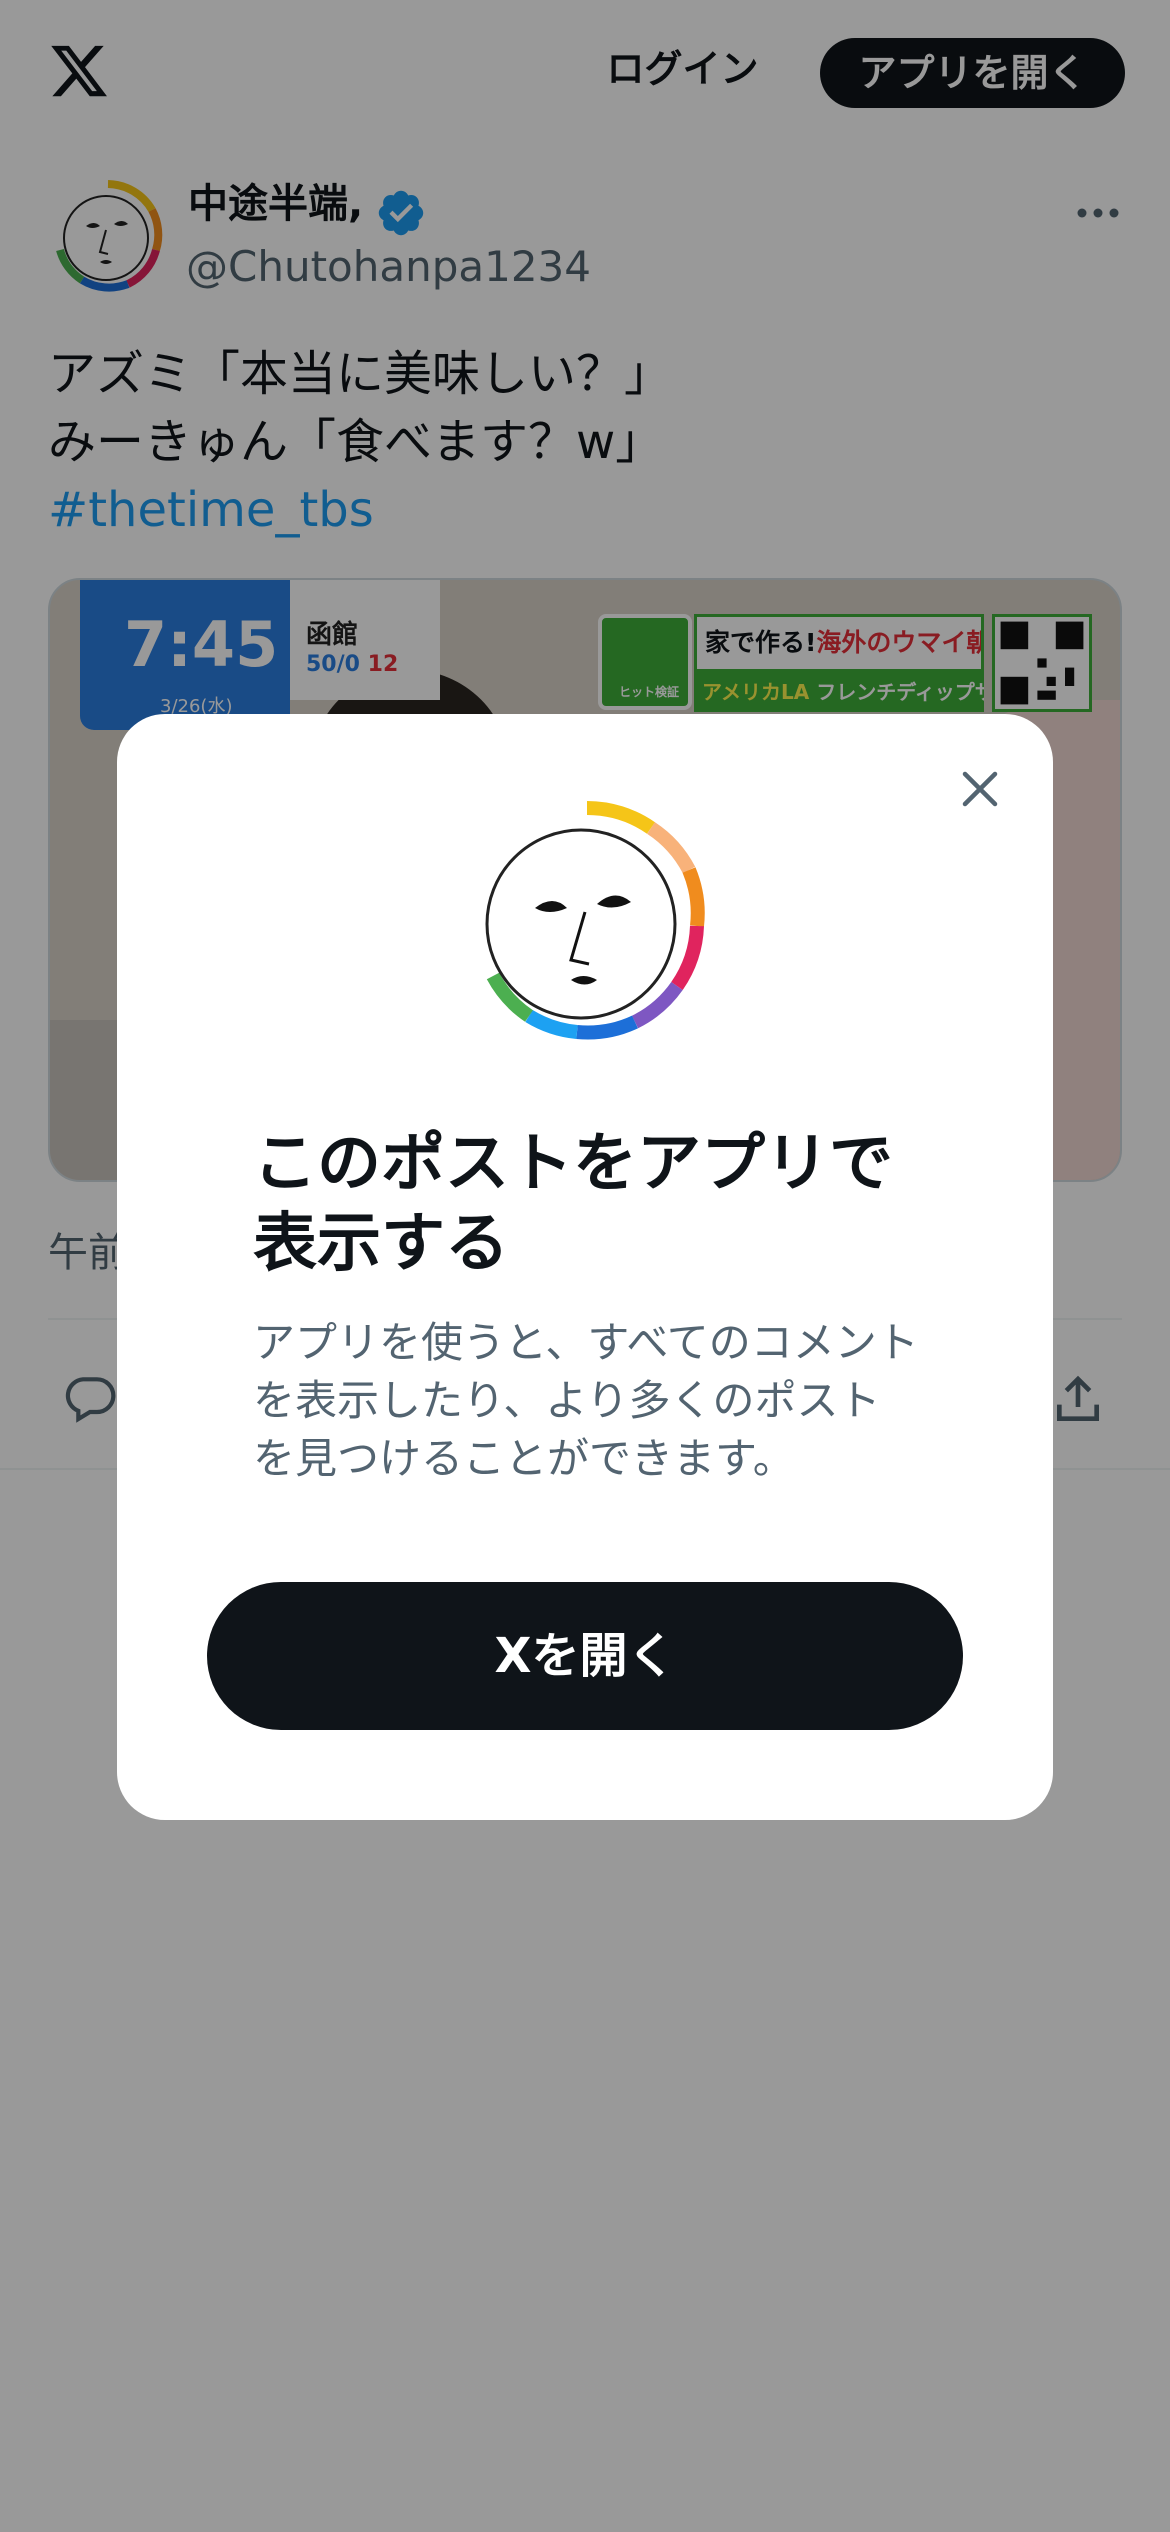 The image size is (1170, 2532). What do you see at coordinates (381, 1244) in the screenshot?
I see `modal-title-line: 表示する` at bounding box center [381, 1244].